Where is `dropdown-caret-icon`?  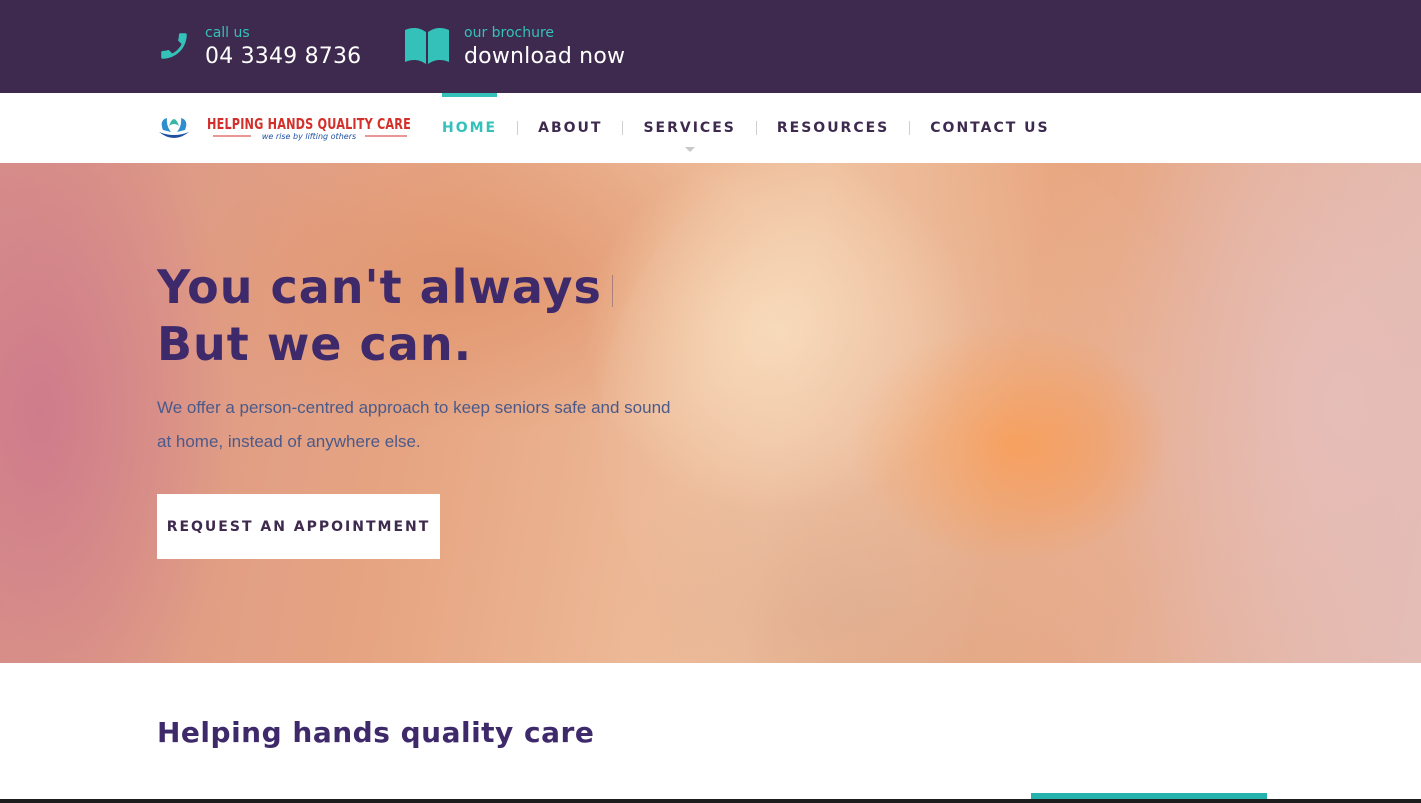 dropdown-caret-icon is located at coordinates (689, 149).